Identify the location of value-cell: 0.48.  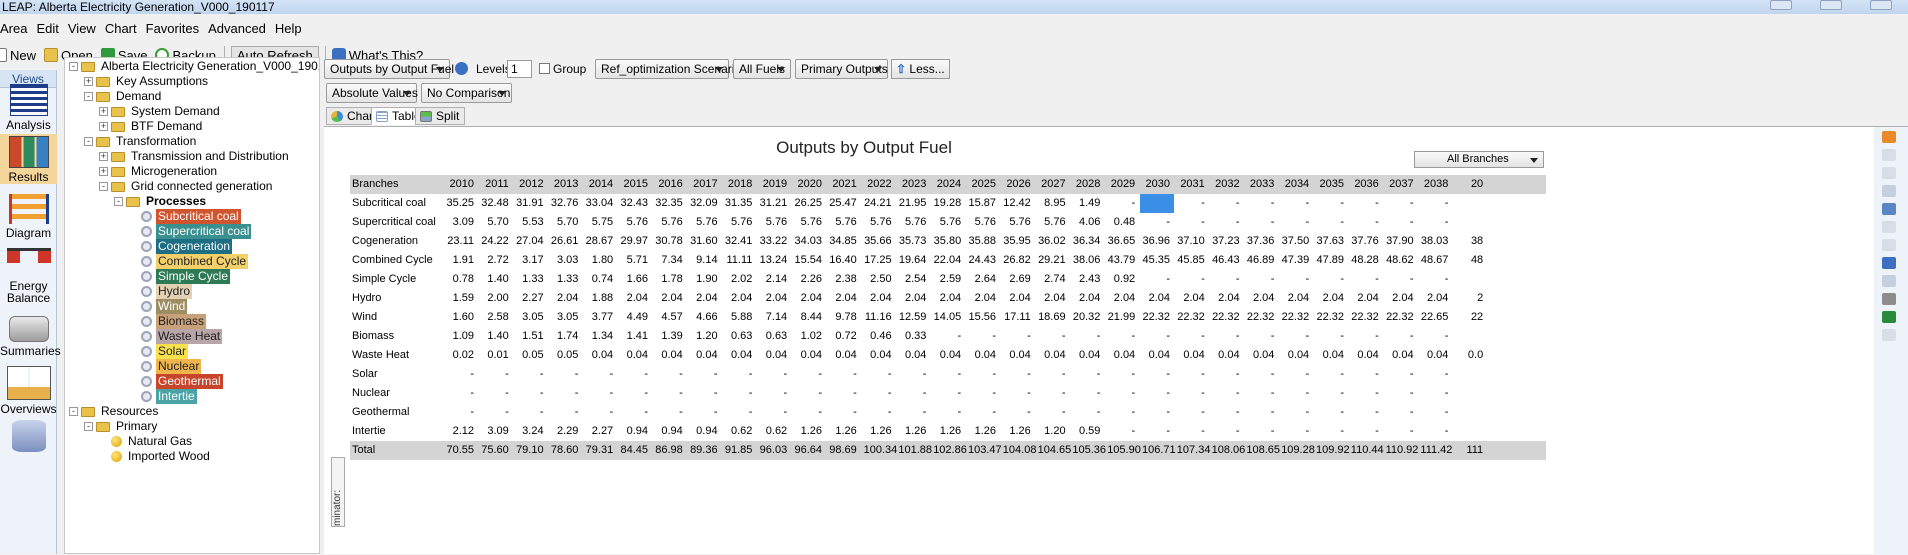
(1121, 222).